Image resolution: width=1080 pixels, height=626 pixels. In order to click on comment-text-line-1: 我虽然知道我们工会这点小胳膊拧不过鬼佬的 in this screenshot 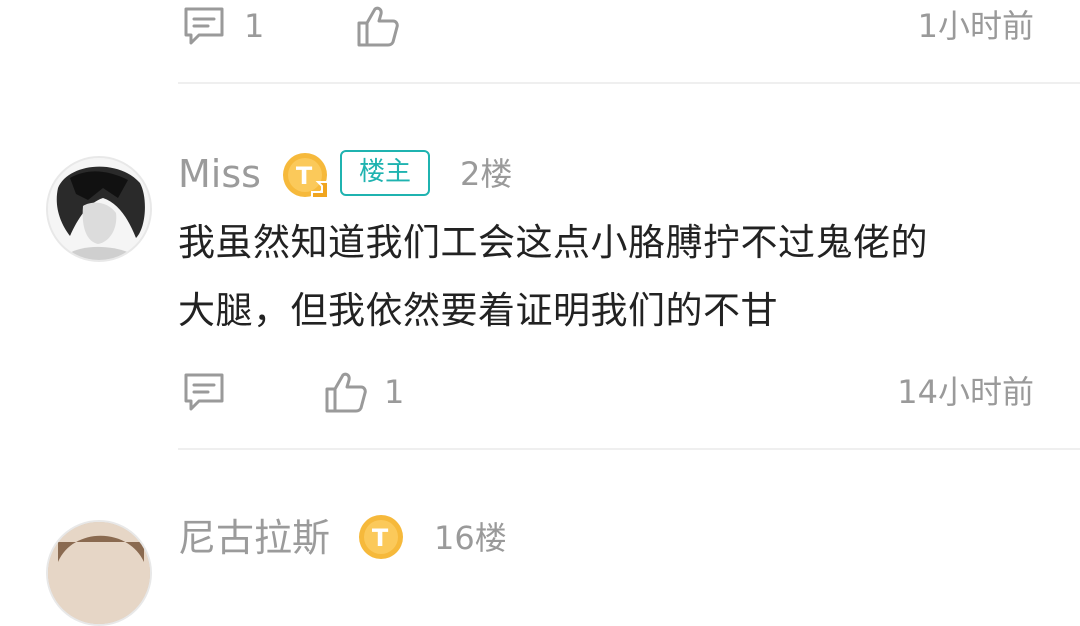, I will do `click(553, 242)`.